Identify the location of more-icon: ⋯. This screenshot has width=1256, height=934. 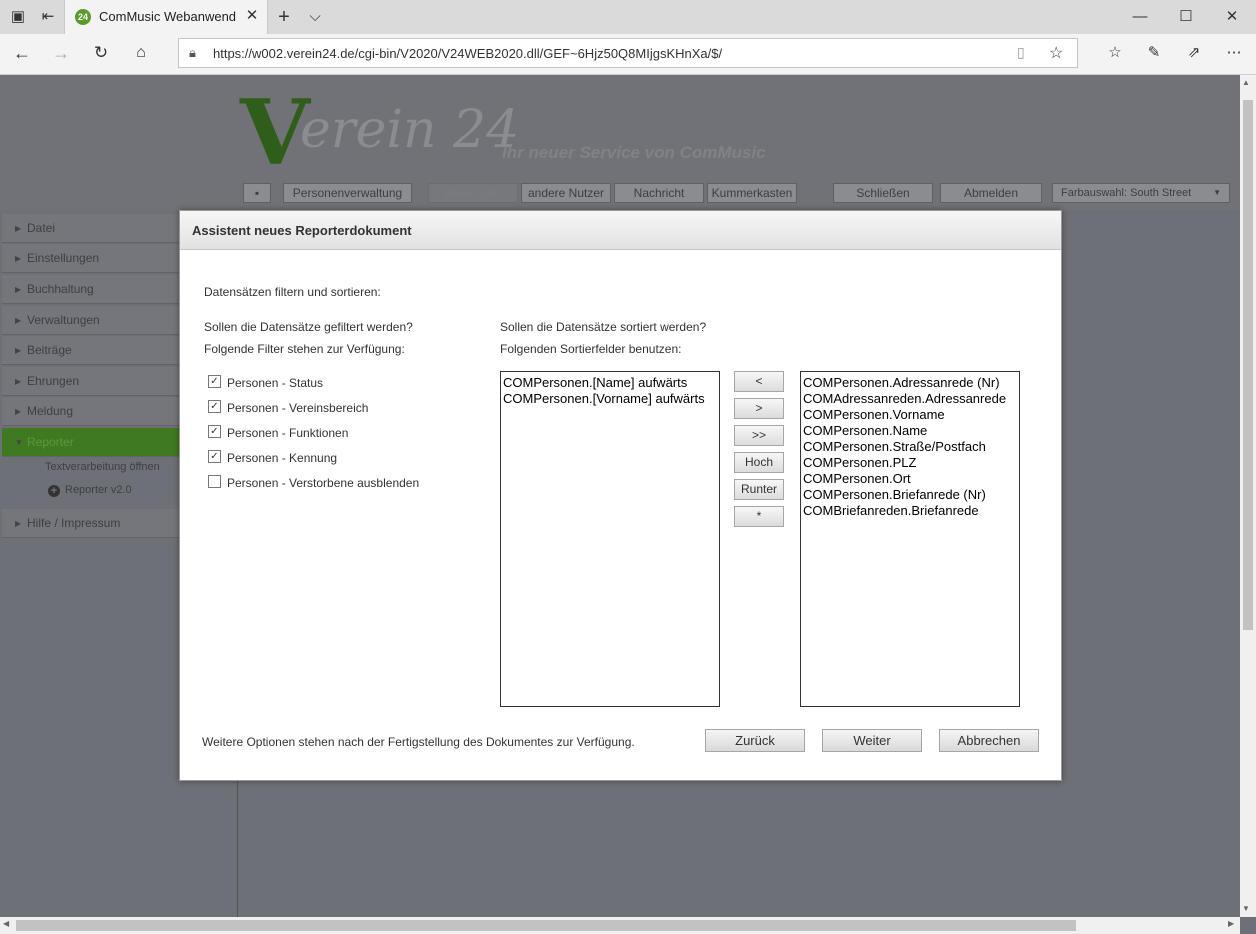
(1234, 53).